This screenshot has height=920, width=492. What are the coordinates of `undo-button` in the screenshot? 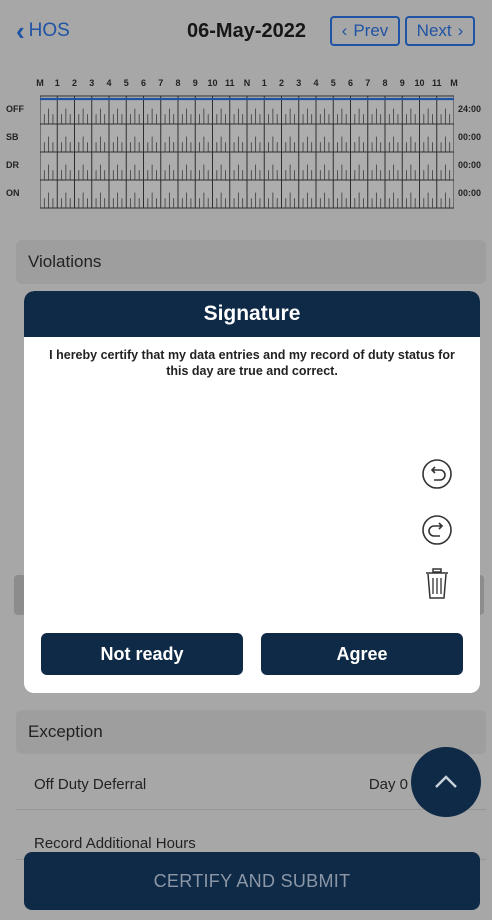 It's located at (437, 474).